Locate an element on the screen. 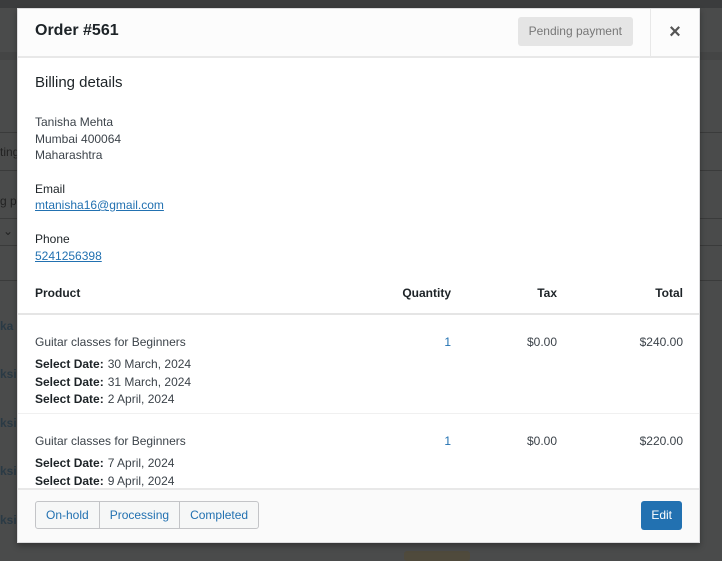 This screenshot has width=722, height=561. edit-button: Edit is located at coordinates (661, 515).